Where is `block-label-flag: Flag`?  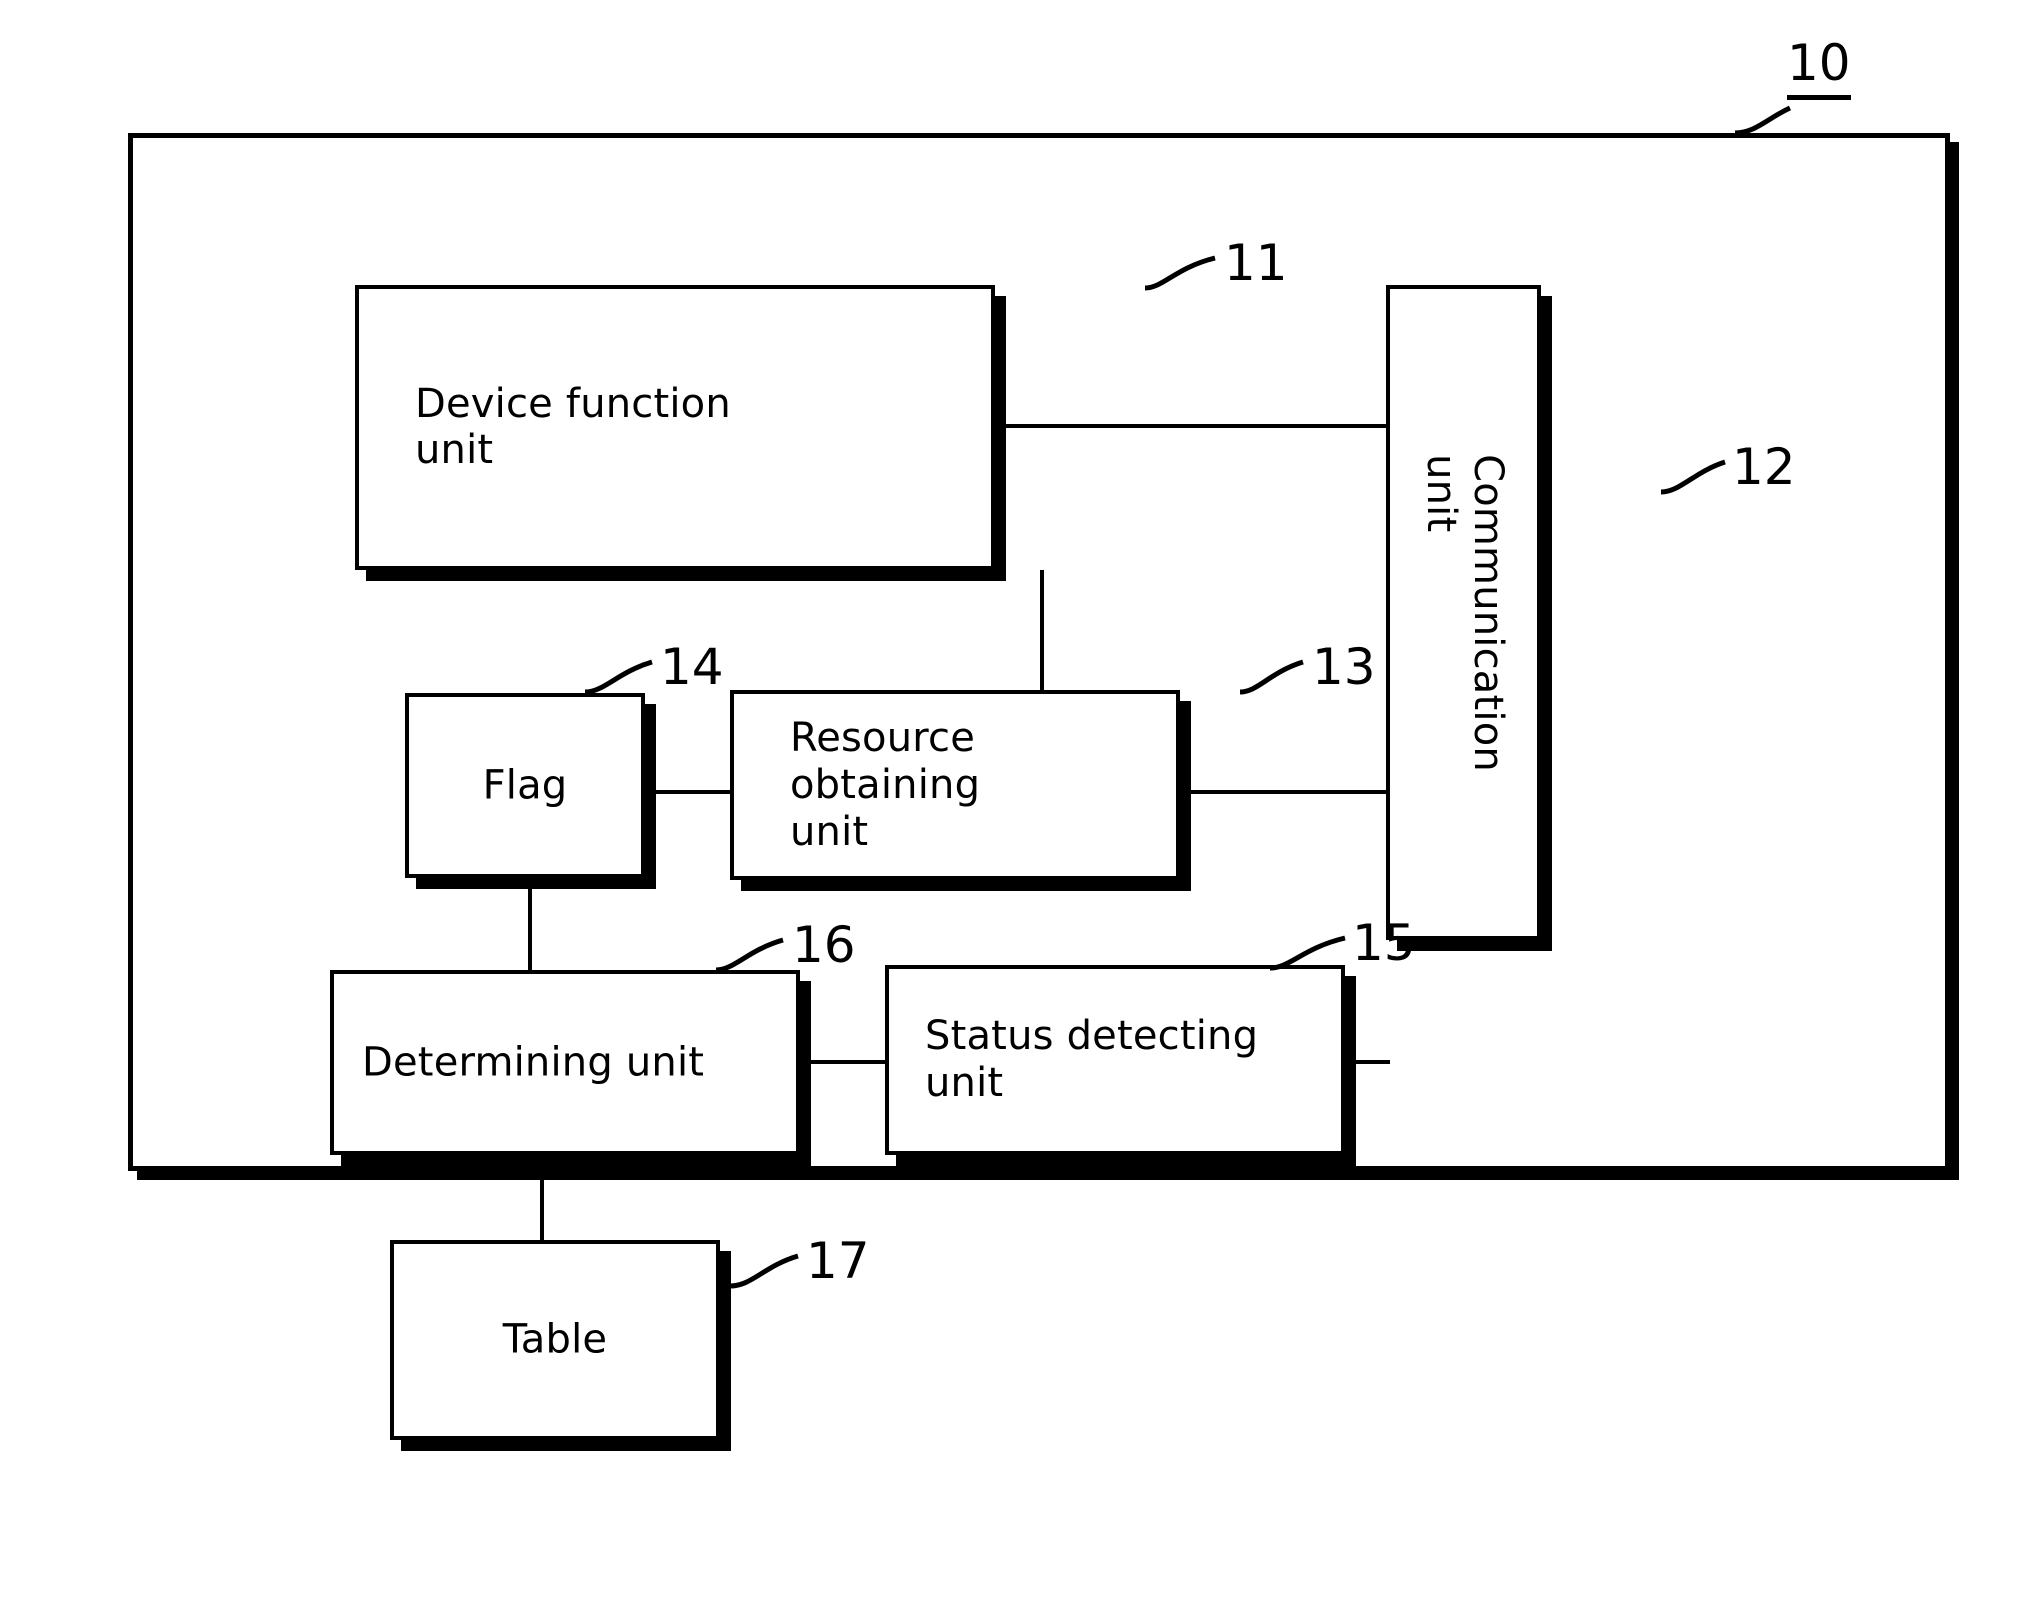
block-label-flag: Flag is located at coordinates (525, 785).